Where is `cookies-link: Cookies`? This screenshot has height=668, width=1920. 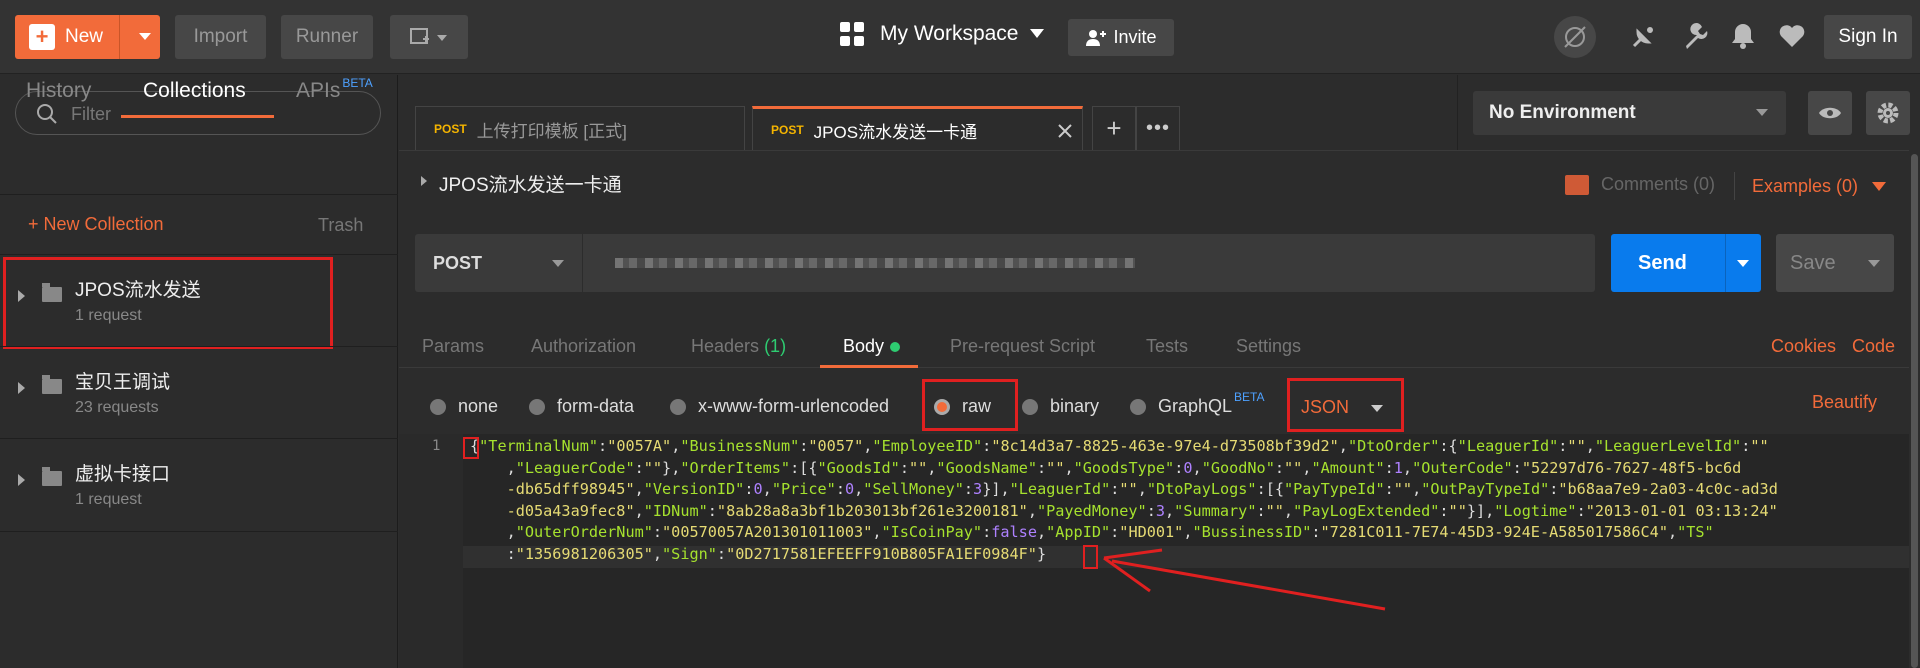
cookies-link: Cookies is located at coordinates (1803, 346).